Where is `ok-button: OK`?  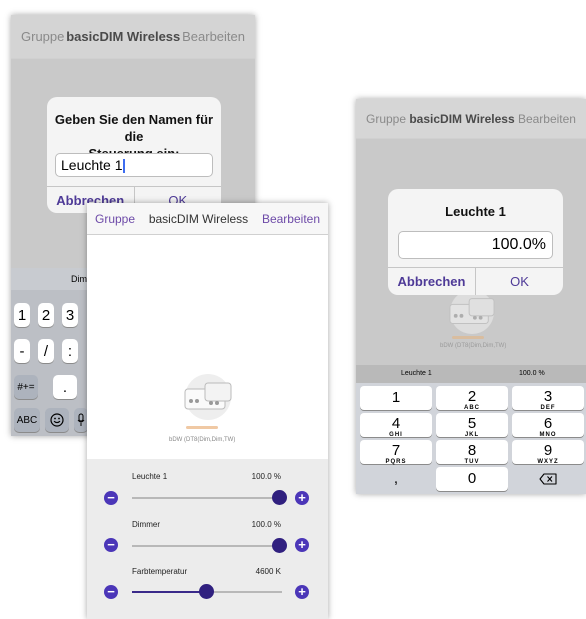
ok-button: OK is located at coordinates (519, 281).